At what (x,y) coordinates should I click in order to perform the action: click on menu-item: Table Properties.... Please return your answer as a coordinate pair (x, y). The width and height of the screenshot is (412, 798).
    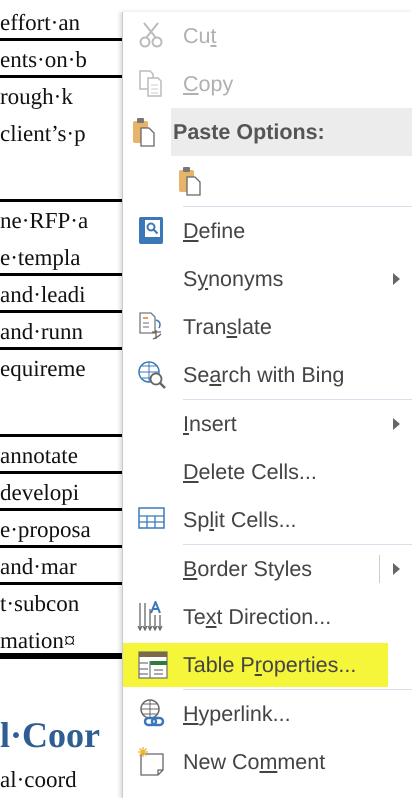
    Looking at the image, I should click on (255, 665).